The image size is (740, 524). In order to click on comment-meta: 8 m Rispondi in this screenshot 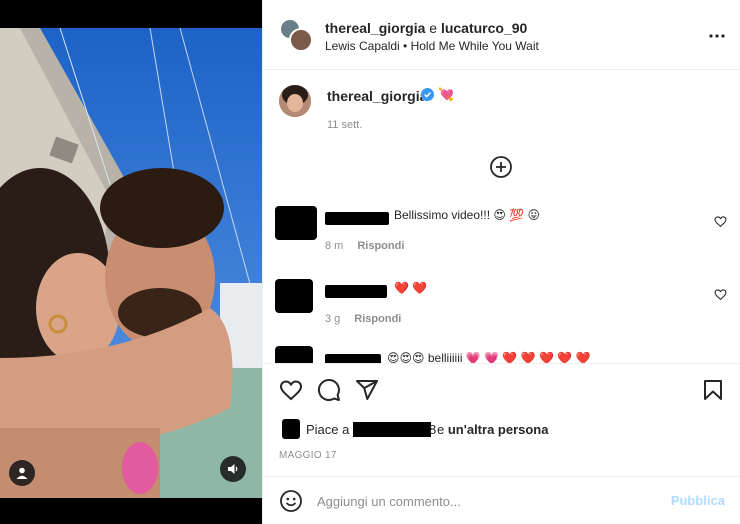, I will do `click(364, 246)`.